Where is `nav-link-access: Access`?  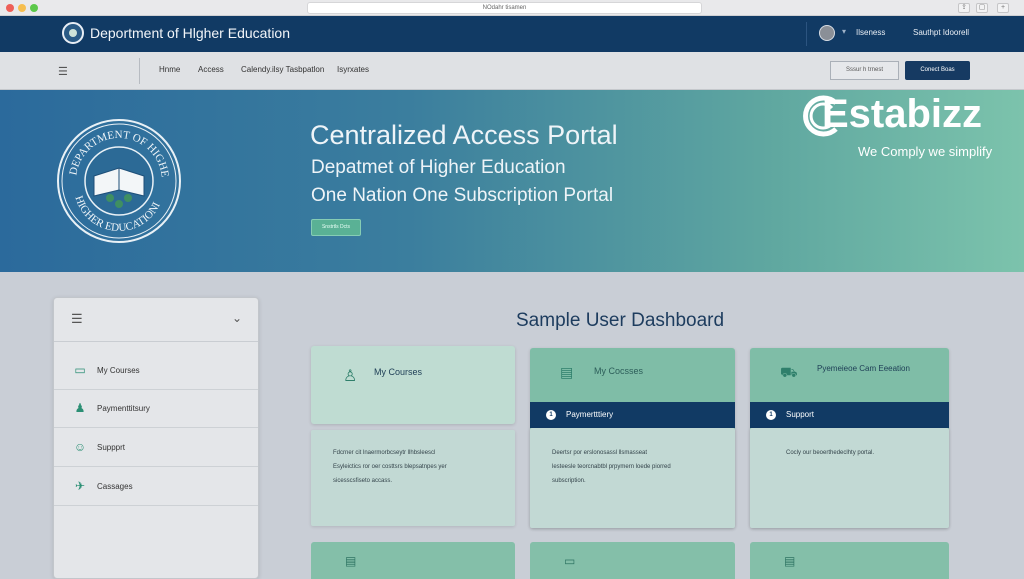 nav-link-access: Access is located at coordinates (211, 69).